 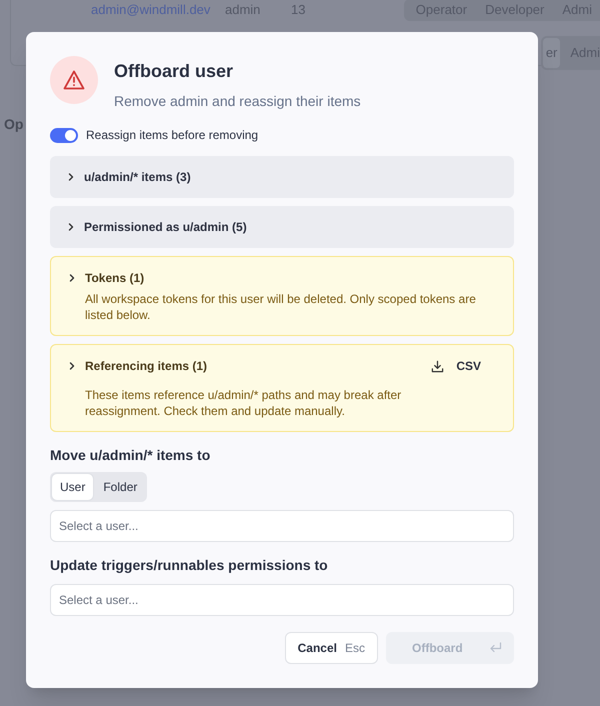 I want to click on segment-tab: User, so click(x=72, y=487).